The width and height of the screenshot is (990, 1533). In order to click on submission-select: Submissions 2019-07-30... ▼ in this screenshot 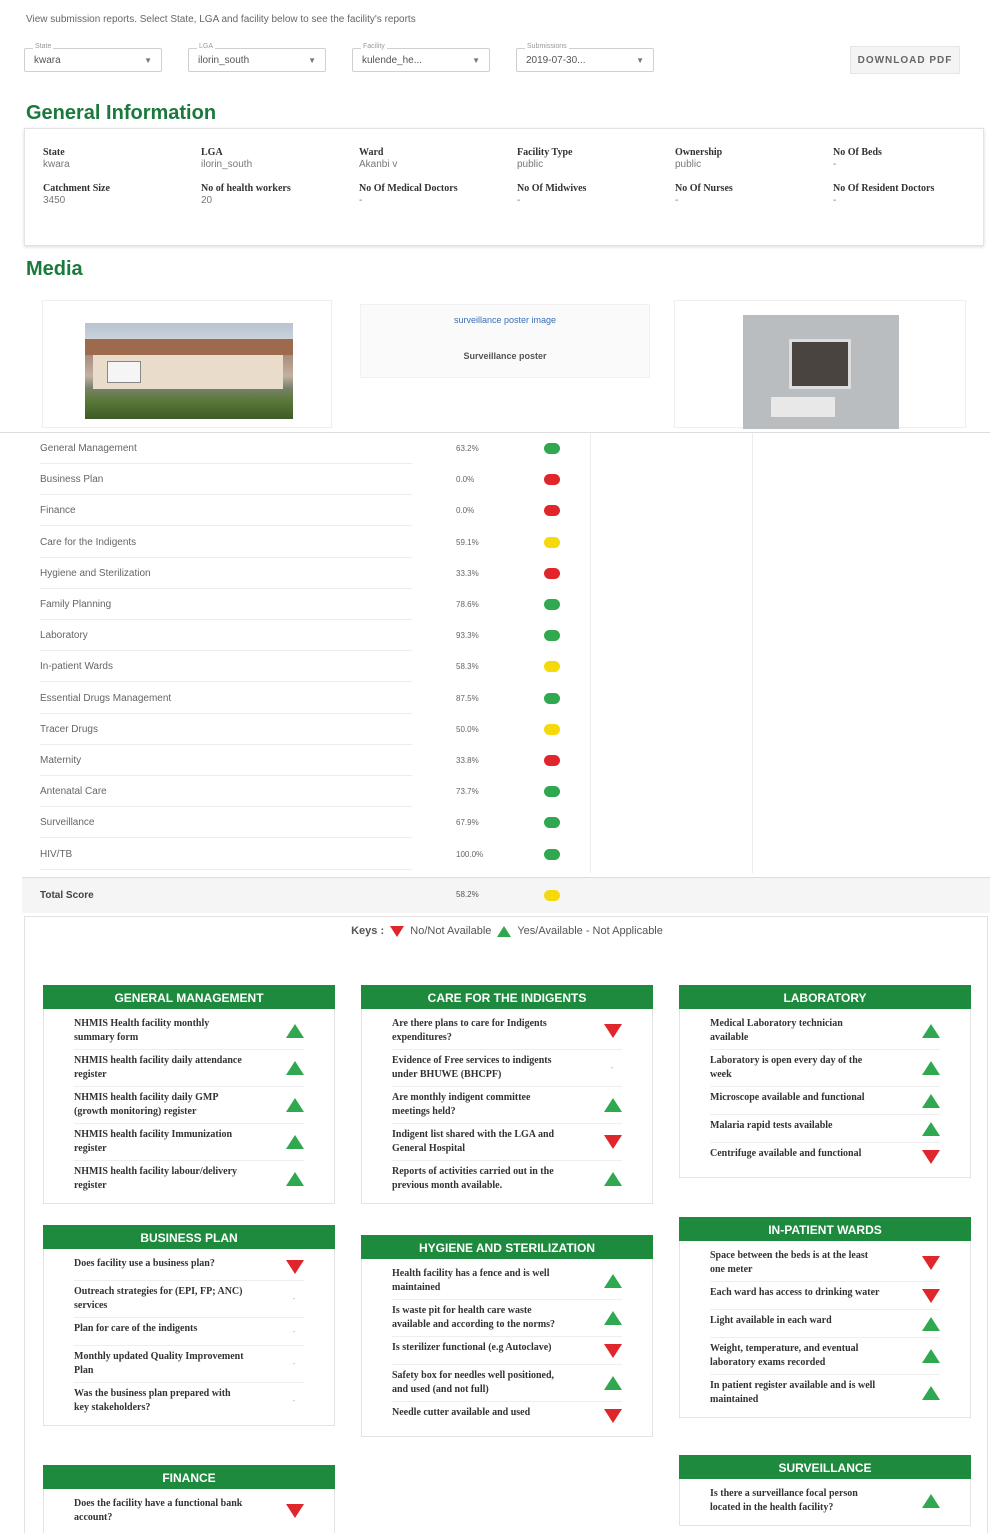, I will do `click(585, 57)`.